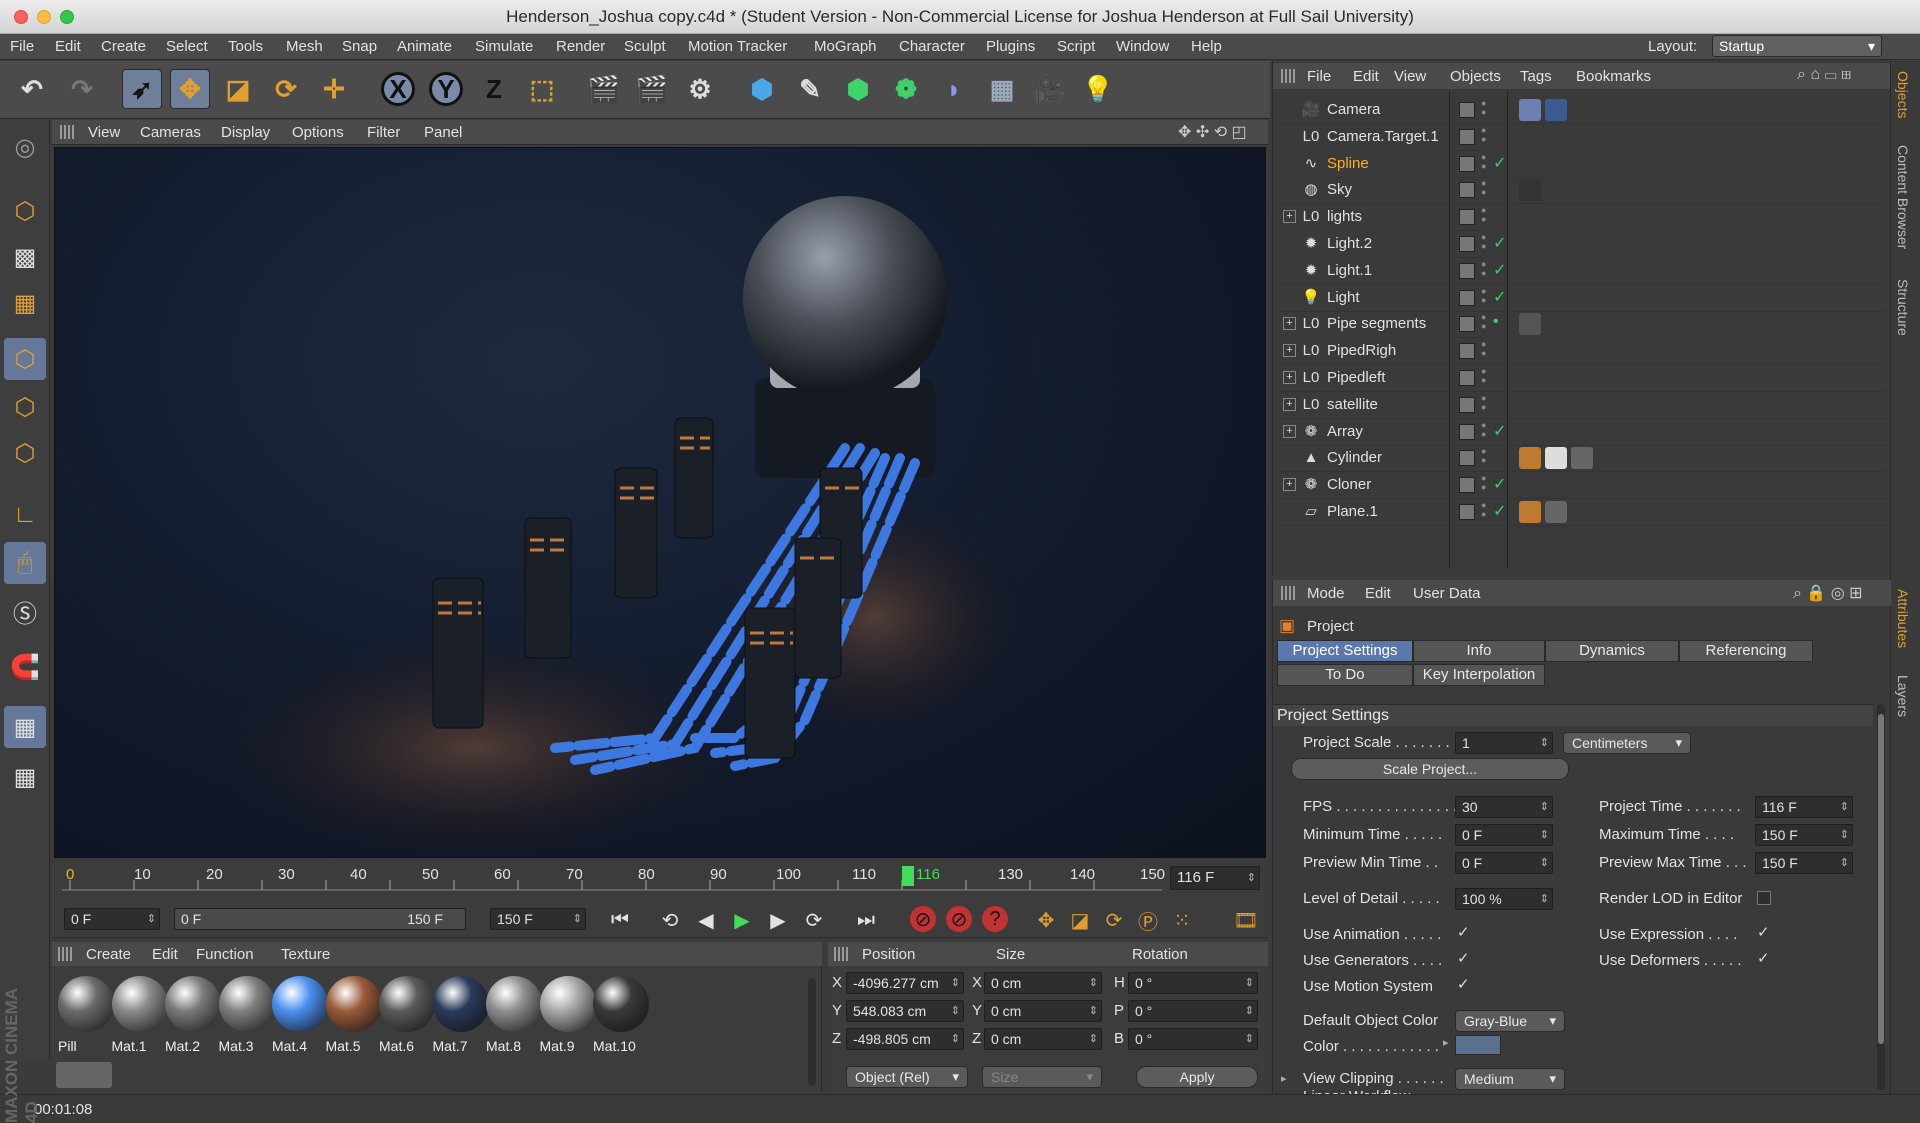 This screenshot has width=1920, height=1123. I want to click on lod-field: 100 %, so click(1504, 899).